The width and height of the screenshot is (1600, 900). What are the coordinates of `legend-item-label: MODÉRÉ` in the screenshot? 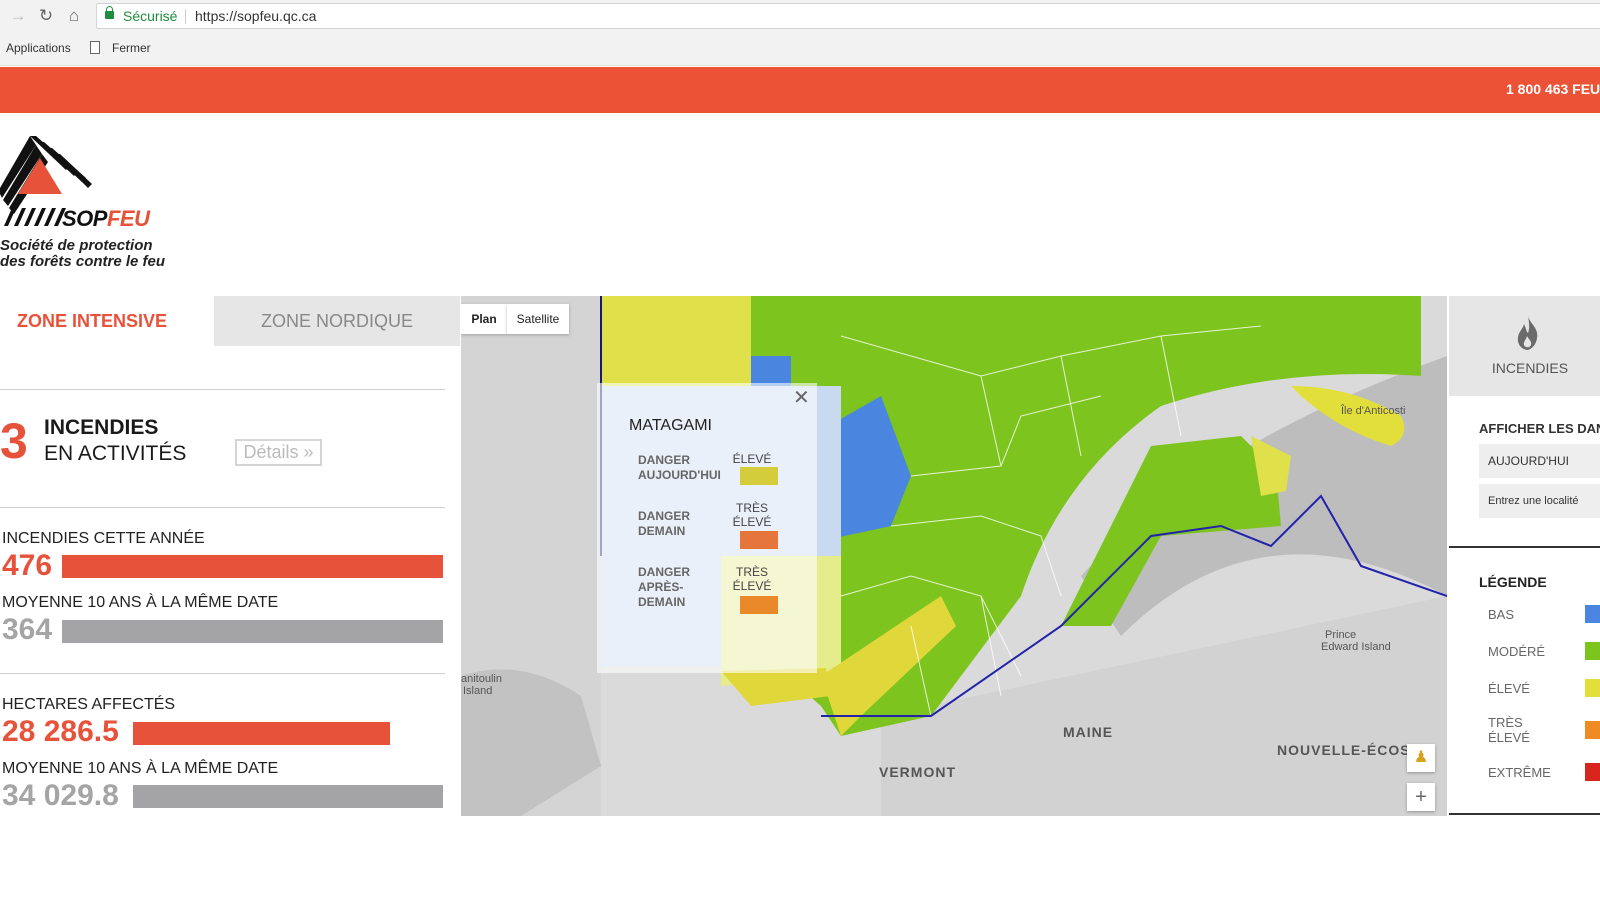 It's located at (1517, 651).